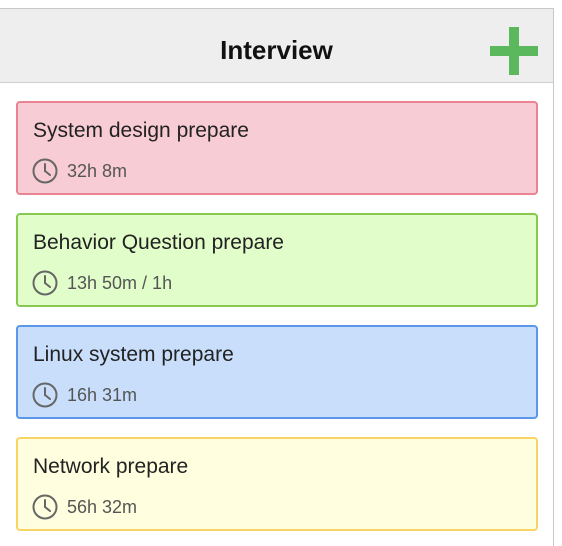 The height and width of the screenshot is (546, 562). Describe the element at coordinates (141, 130) in the screenshot. I see `card-title: System design prepare` at that location.